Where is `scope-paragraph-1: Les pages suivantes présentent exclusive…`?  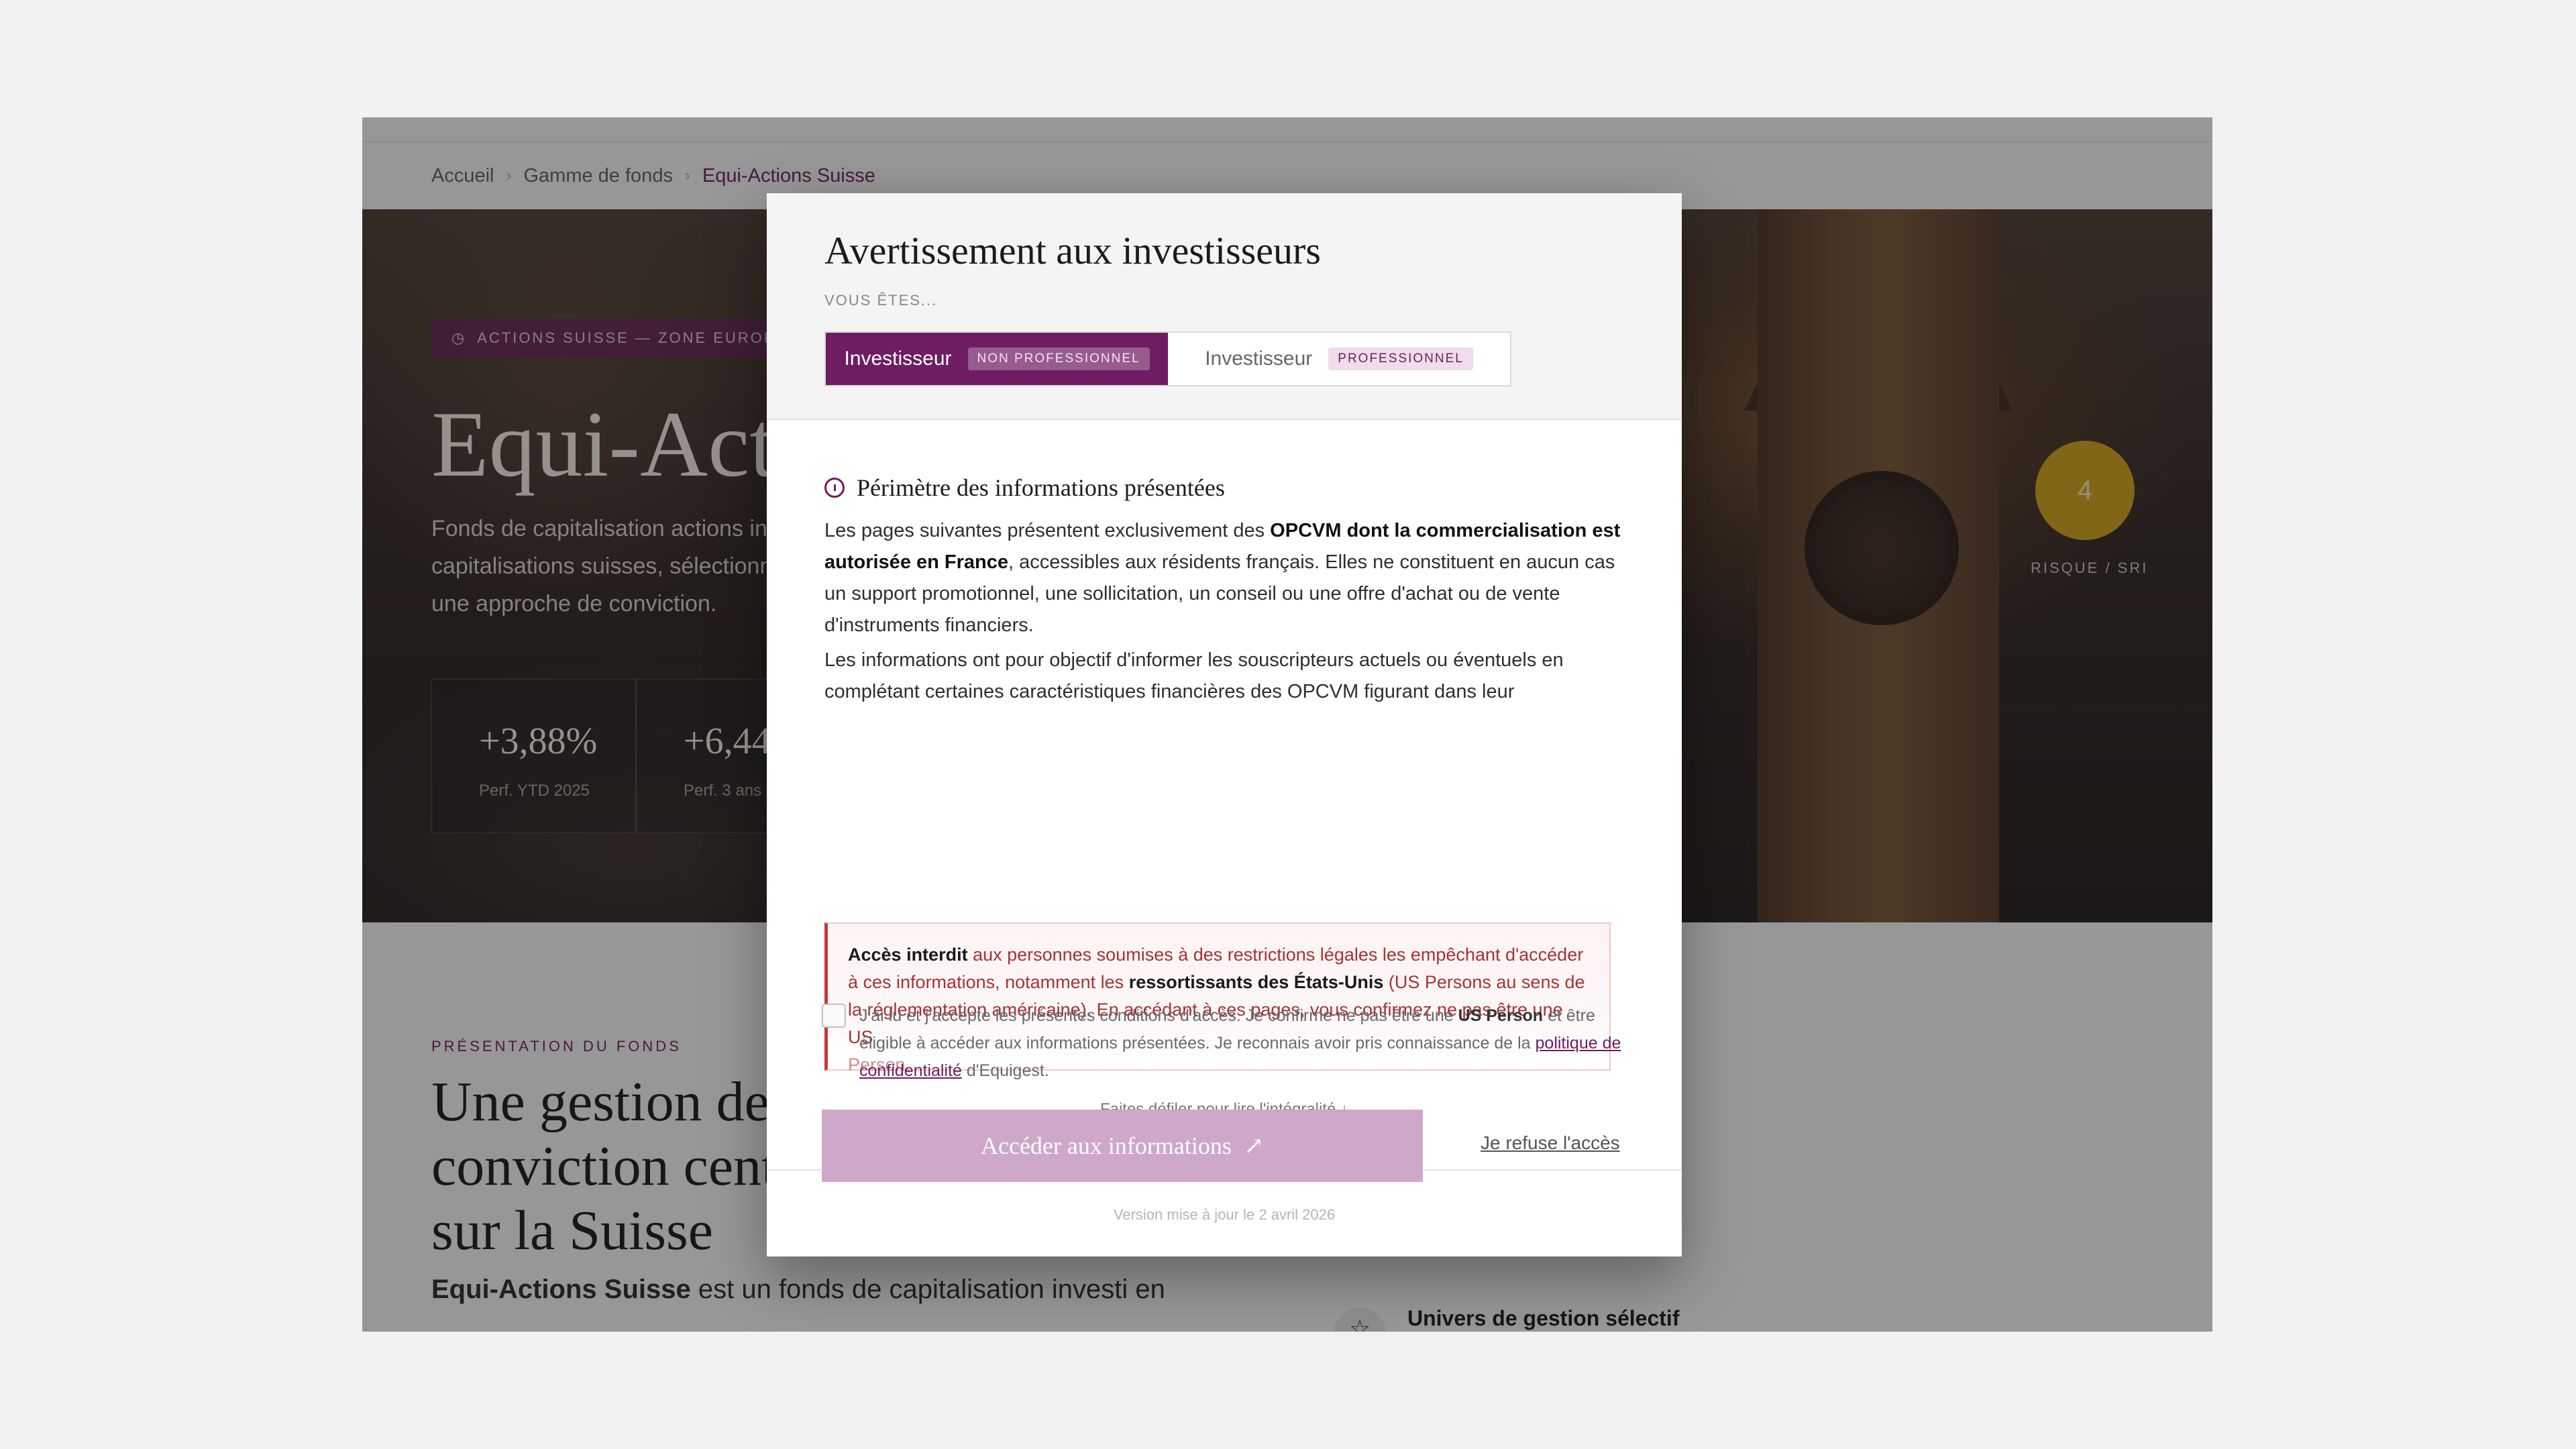 scope-paragraph-1: Les pages suivantes présentent exclusive… is located at coordinates (1223, 578).